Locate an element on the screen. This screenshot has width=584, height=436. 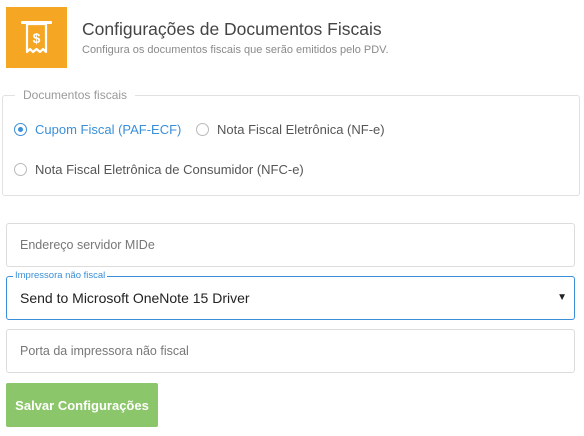
dropdown-arrow-icon: ▼ is located at coordinates (562, 297).